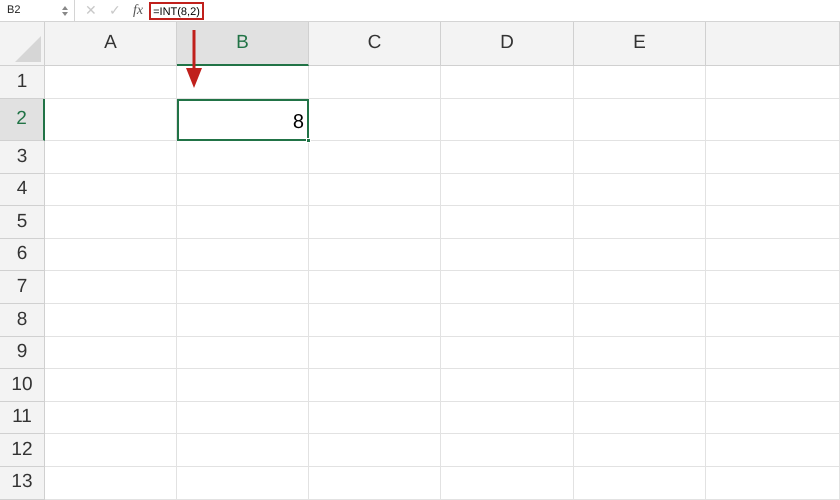 The image size is (840, 500). What do you see at coordinates (22, 385) in the screenshot?
I see `row-header: 10` at bounding box center [22, 385].